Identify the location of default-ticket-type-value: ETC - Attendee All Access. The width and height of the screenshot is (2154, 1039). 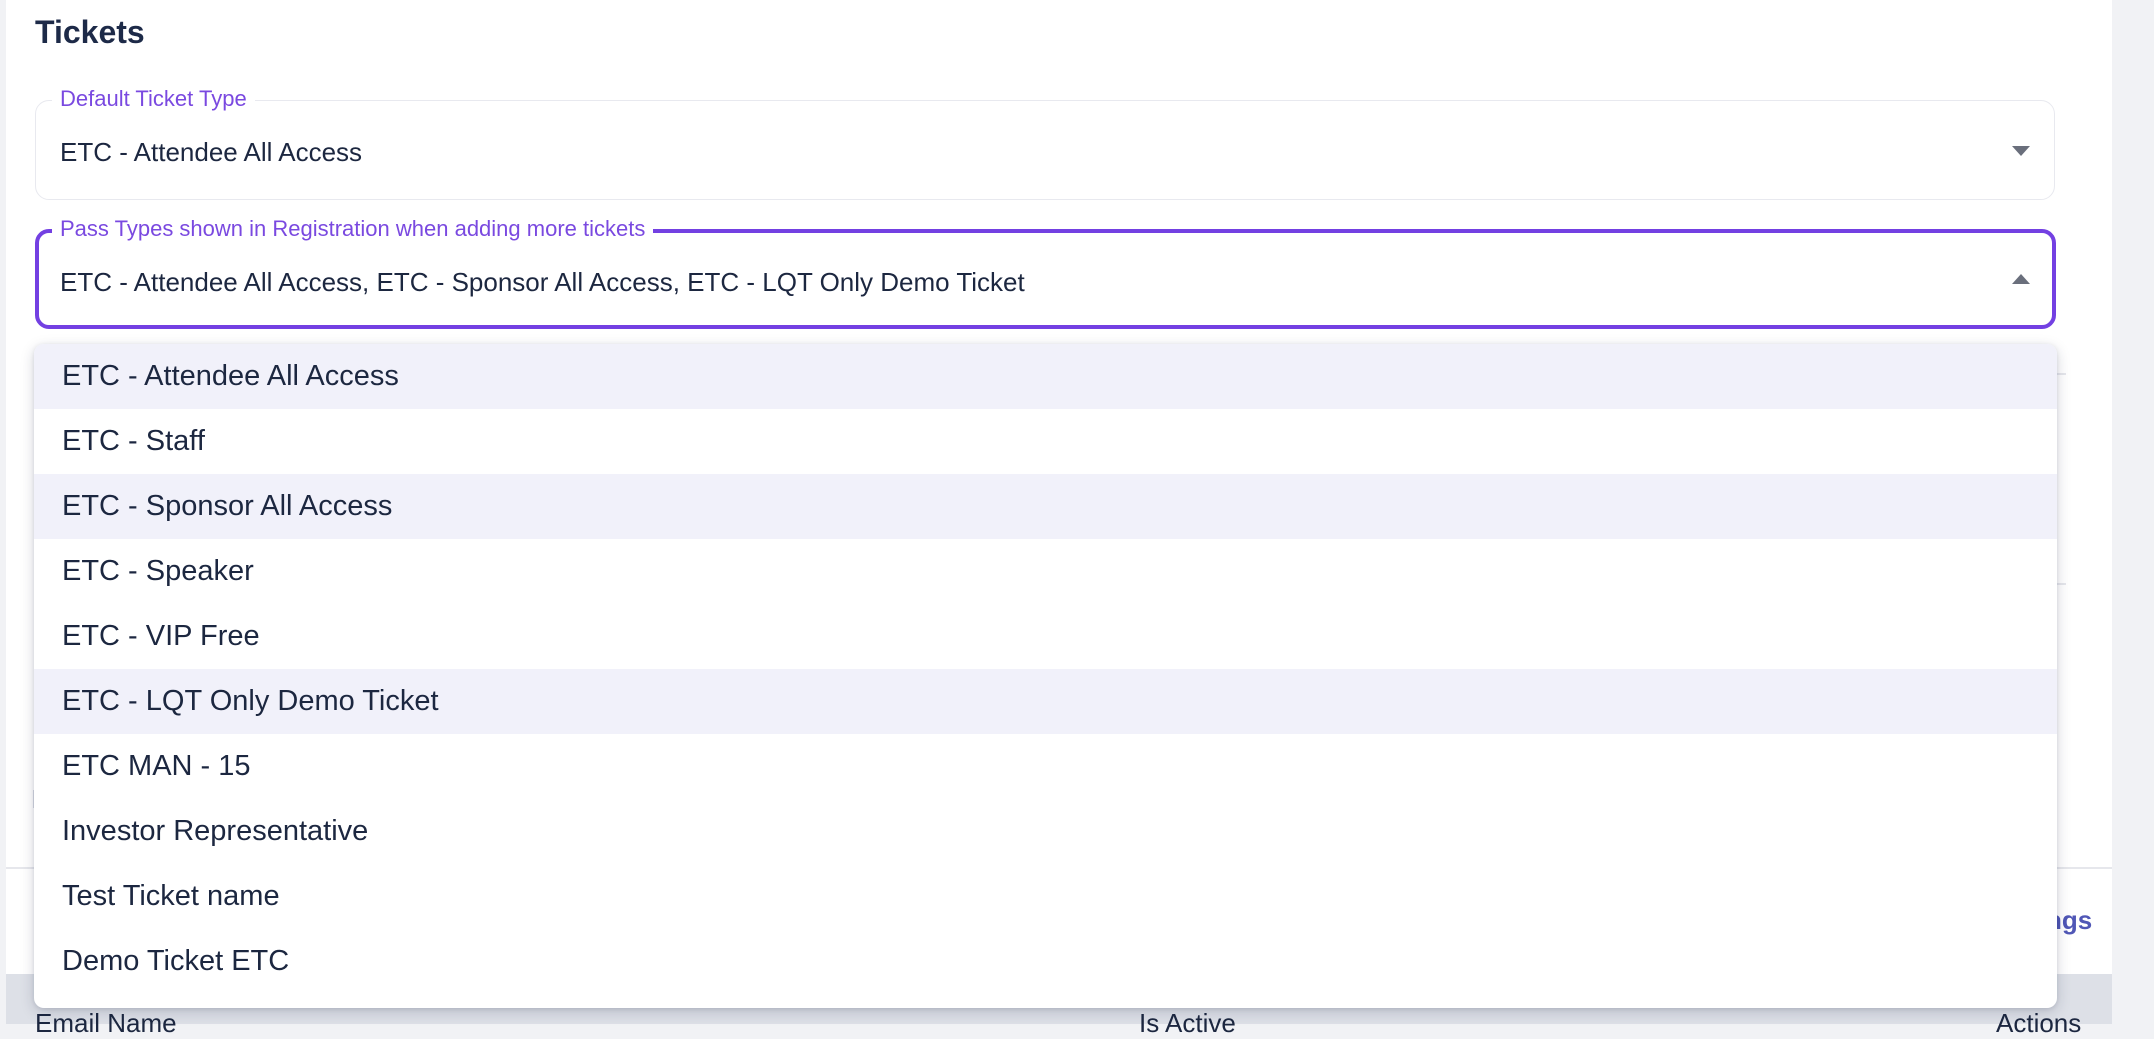
(211, 152).